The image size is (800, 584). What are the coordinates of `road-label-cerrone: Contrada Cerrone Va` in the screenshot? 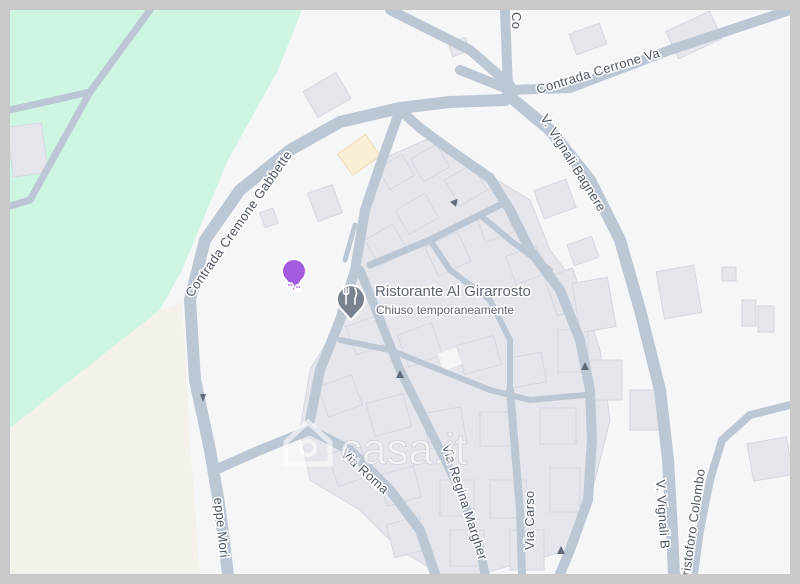 It's located at (598, 71).